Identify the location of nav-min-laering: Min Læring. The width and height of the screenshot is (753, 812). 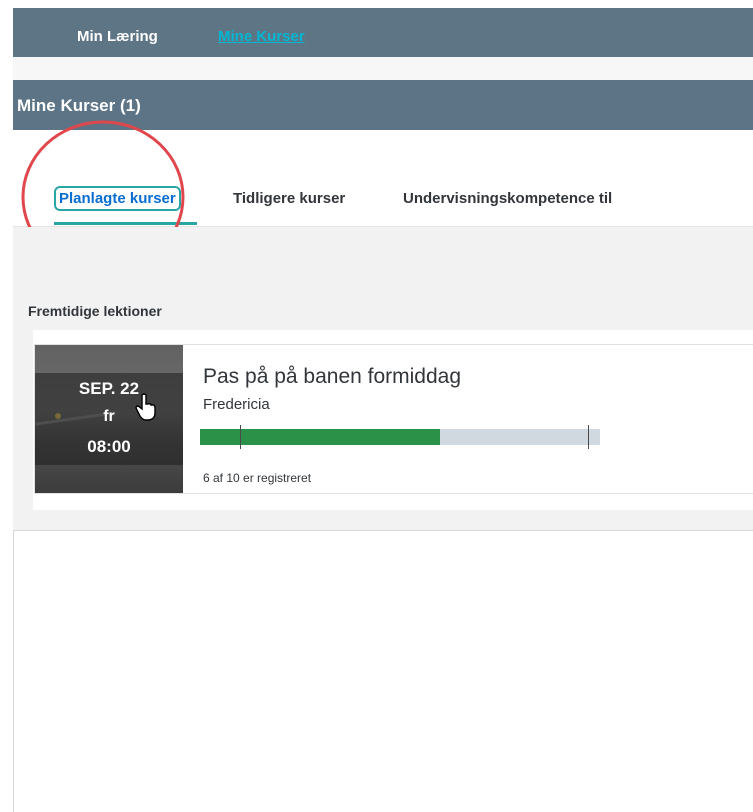
(117, 36).